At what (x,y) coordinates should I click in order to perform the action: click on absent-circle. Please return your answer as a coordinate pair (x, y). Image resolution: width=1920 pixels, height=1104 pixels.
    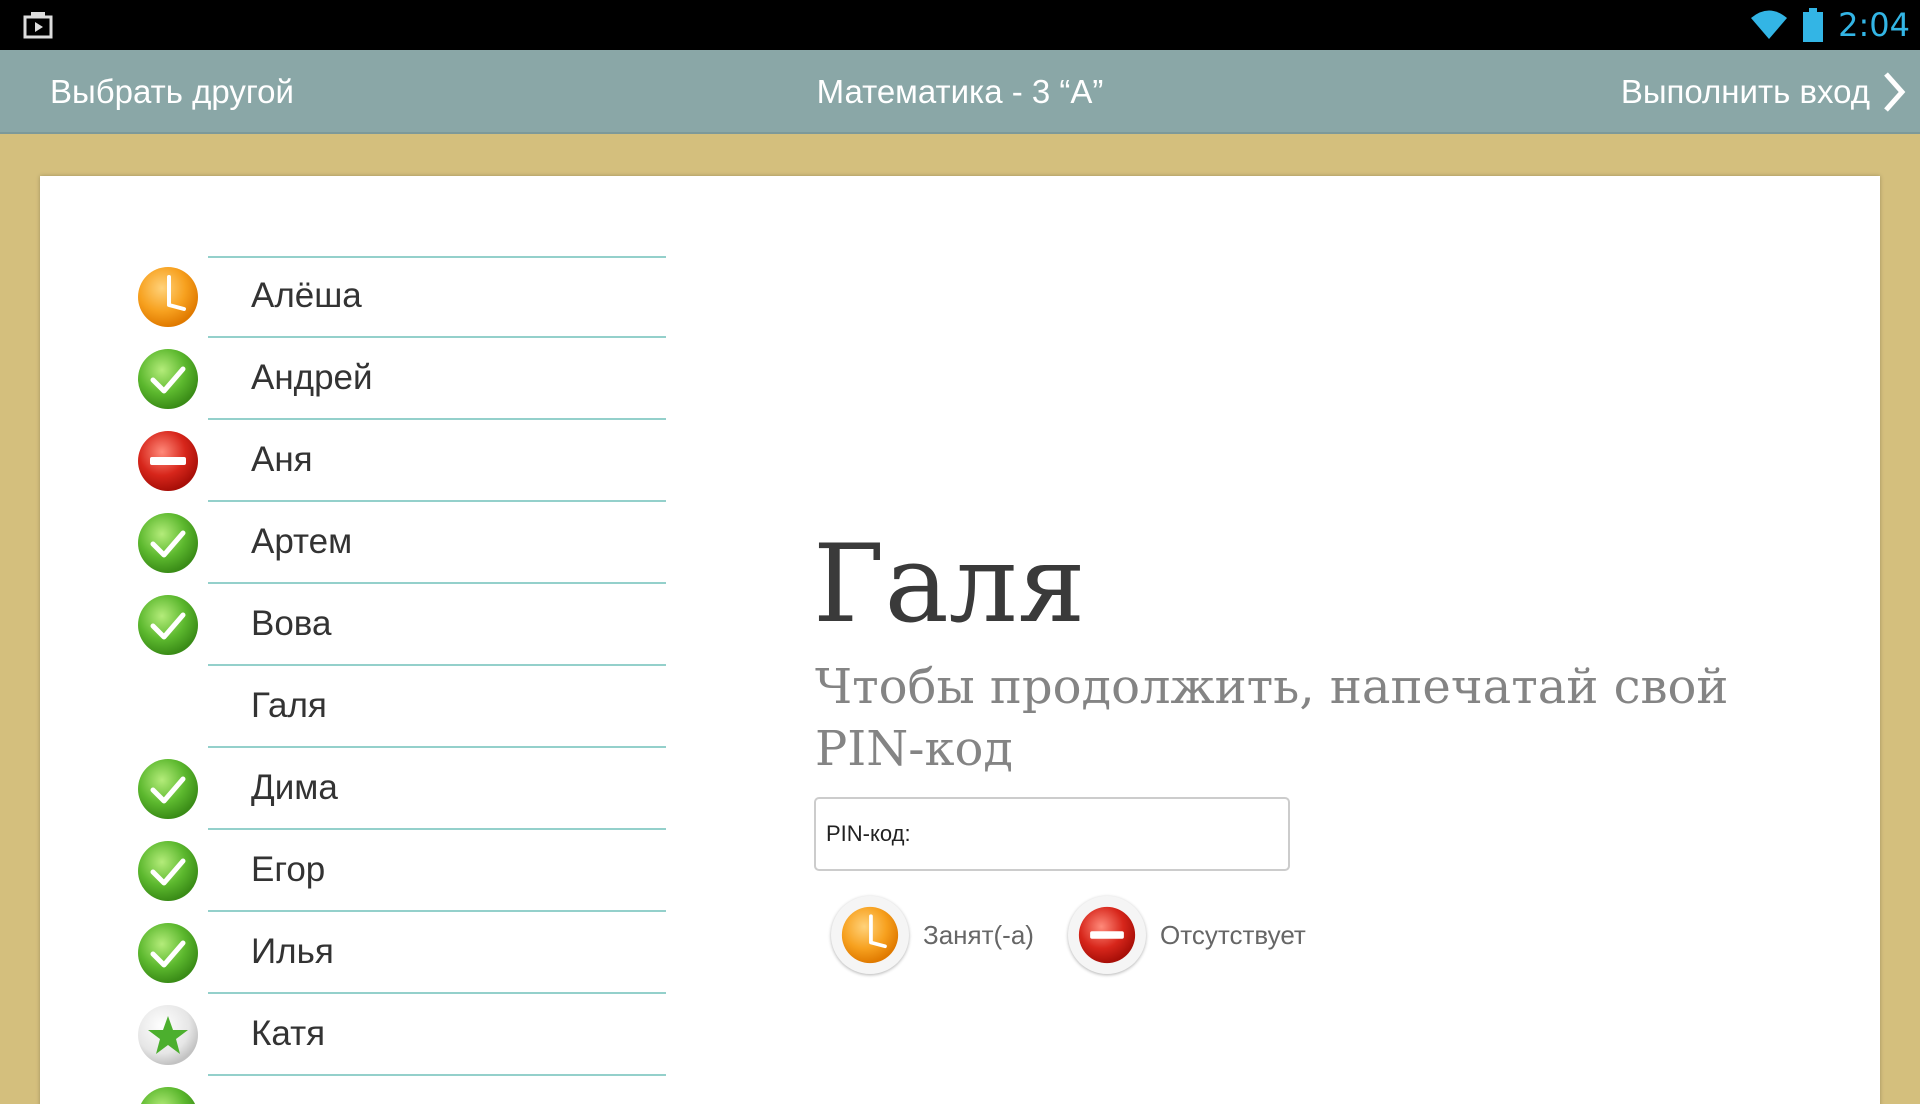
    Looking at the image, I should click on (1107, 935).